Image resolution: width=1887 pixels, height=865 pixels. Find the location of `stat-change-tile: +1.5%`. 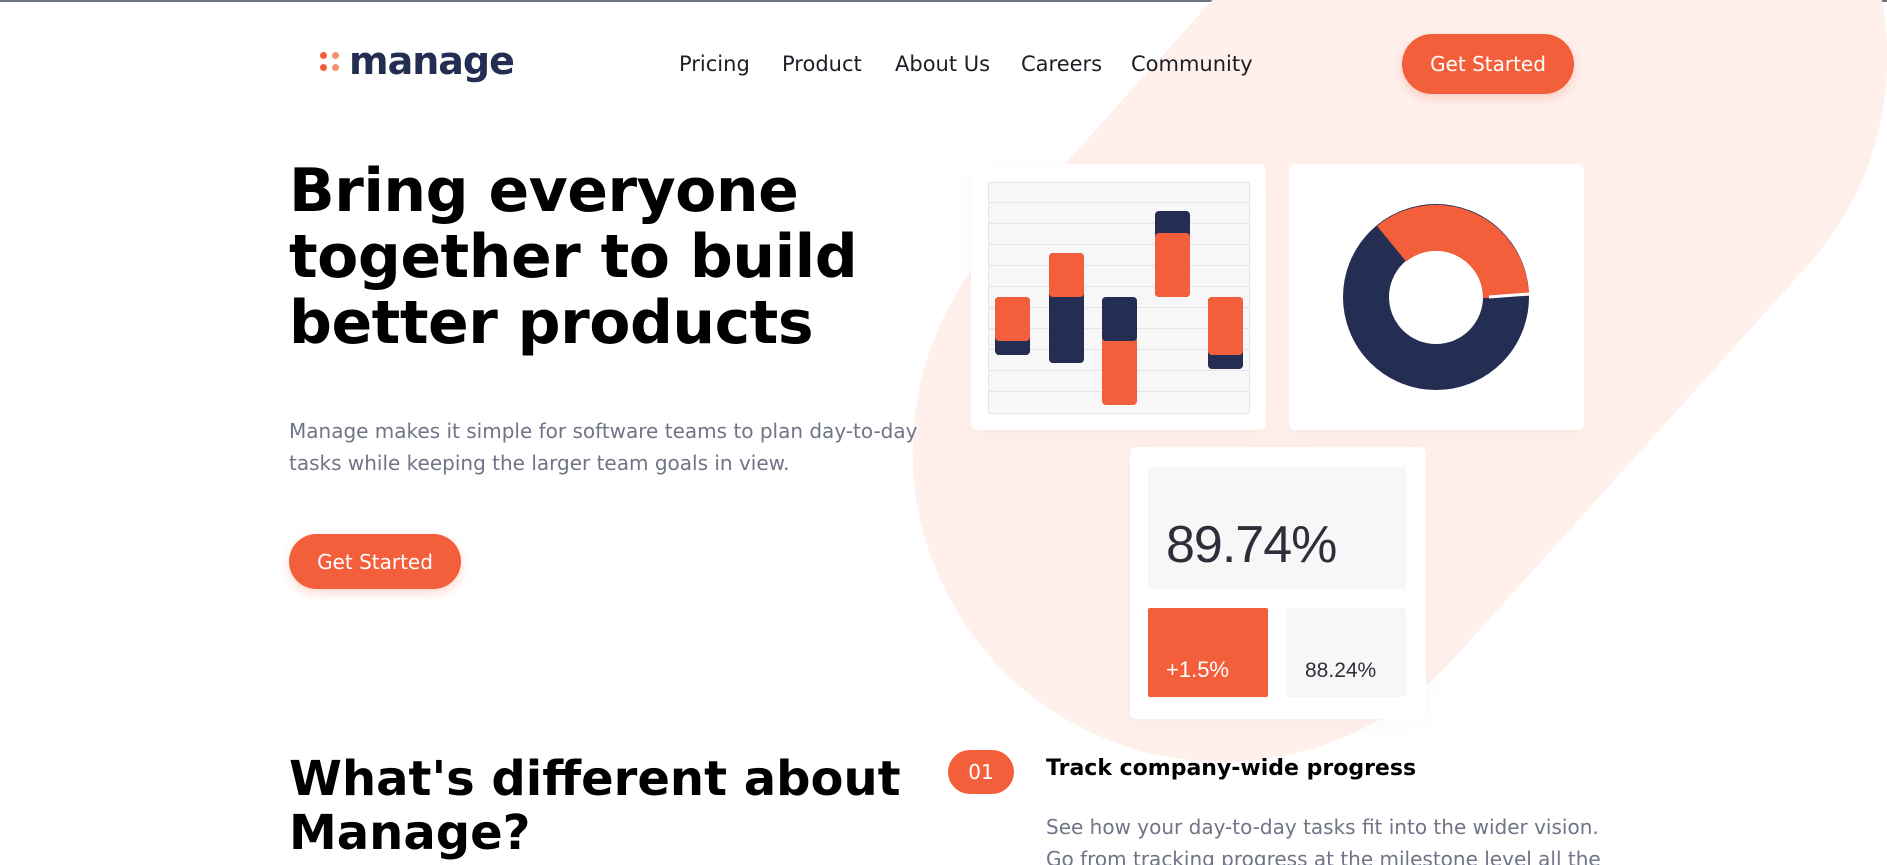

stat-change-tile: +1.5% is located at coordinates (1208, 652).